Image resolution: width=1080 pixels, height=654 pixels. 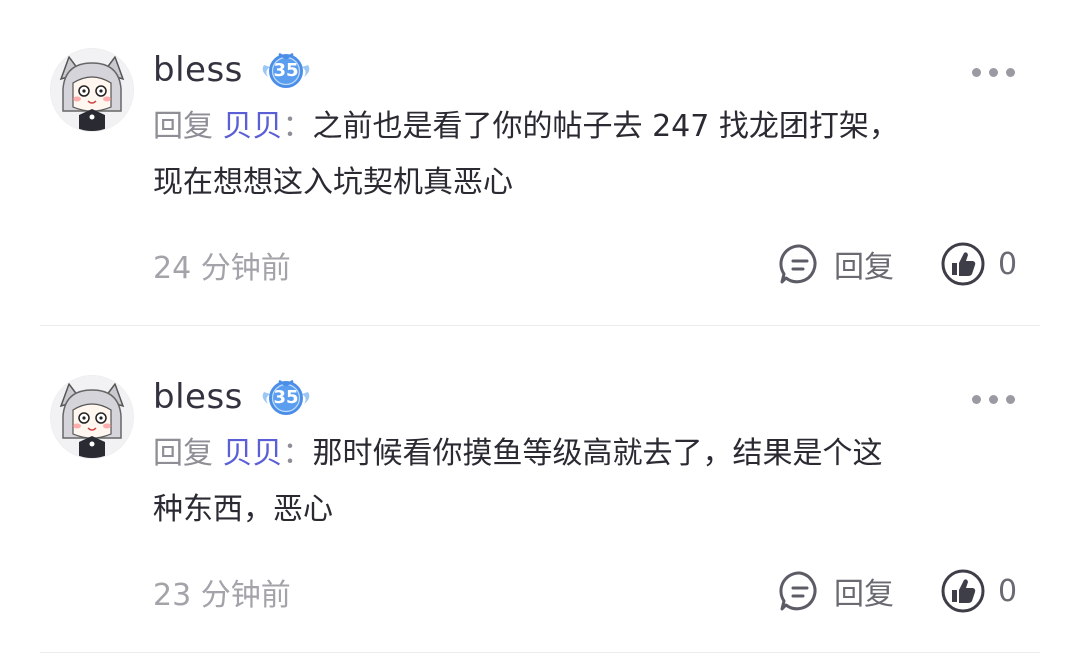 I want to click on comment-body-line2: 现在想想这入坑契机真恶心, so click(x=333, y=182).